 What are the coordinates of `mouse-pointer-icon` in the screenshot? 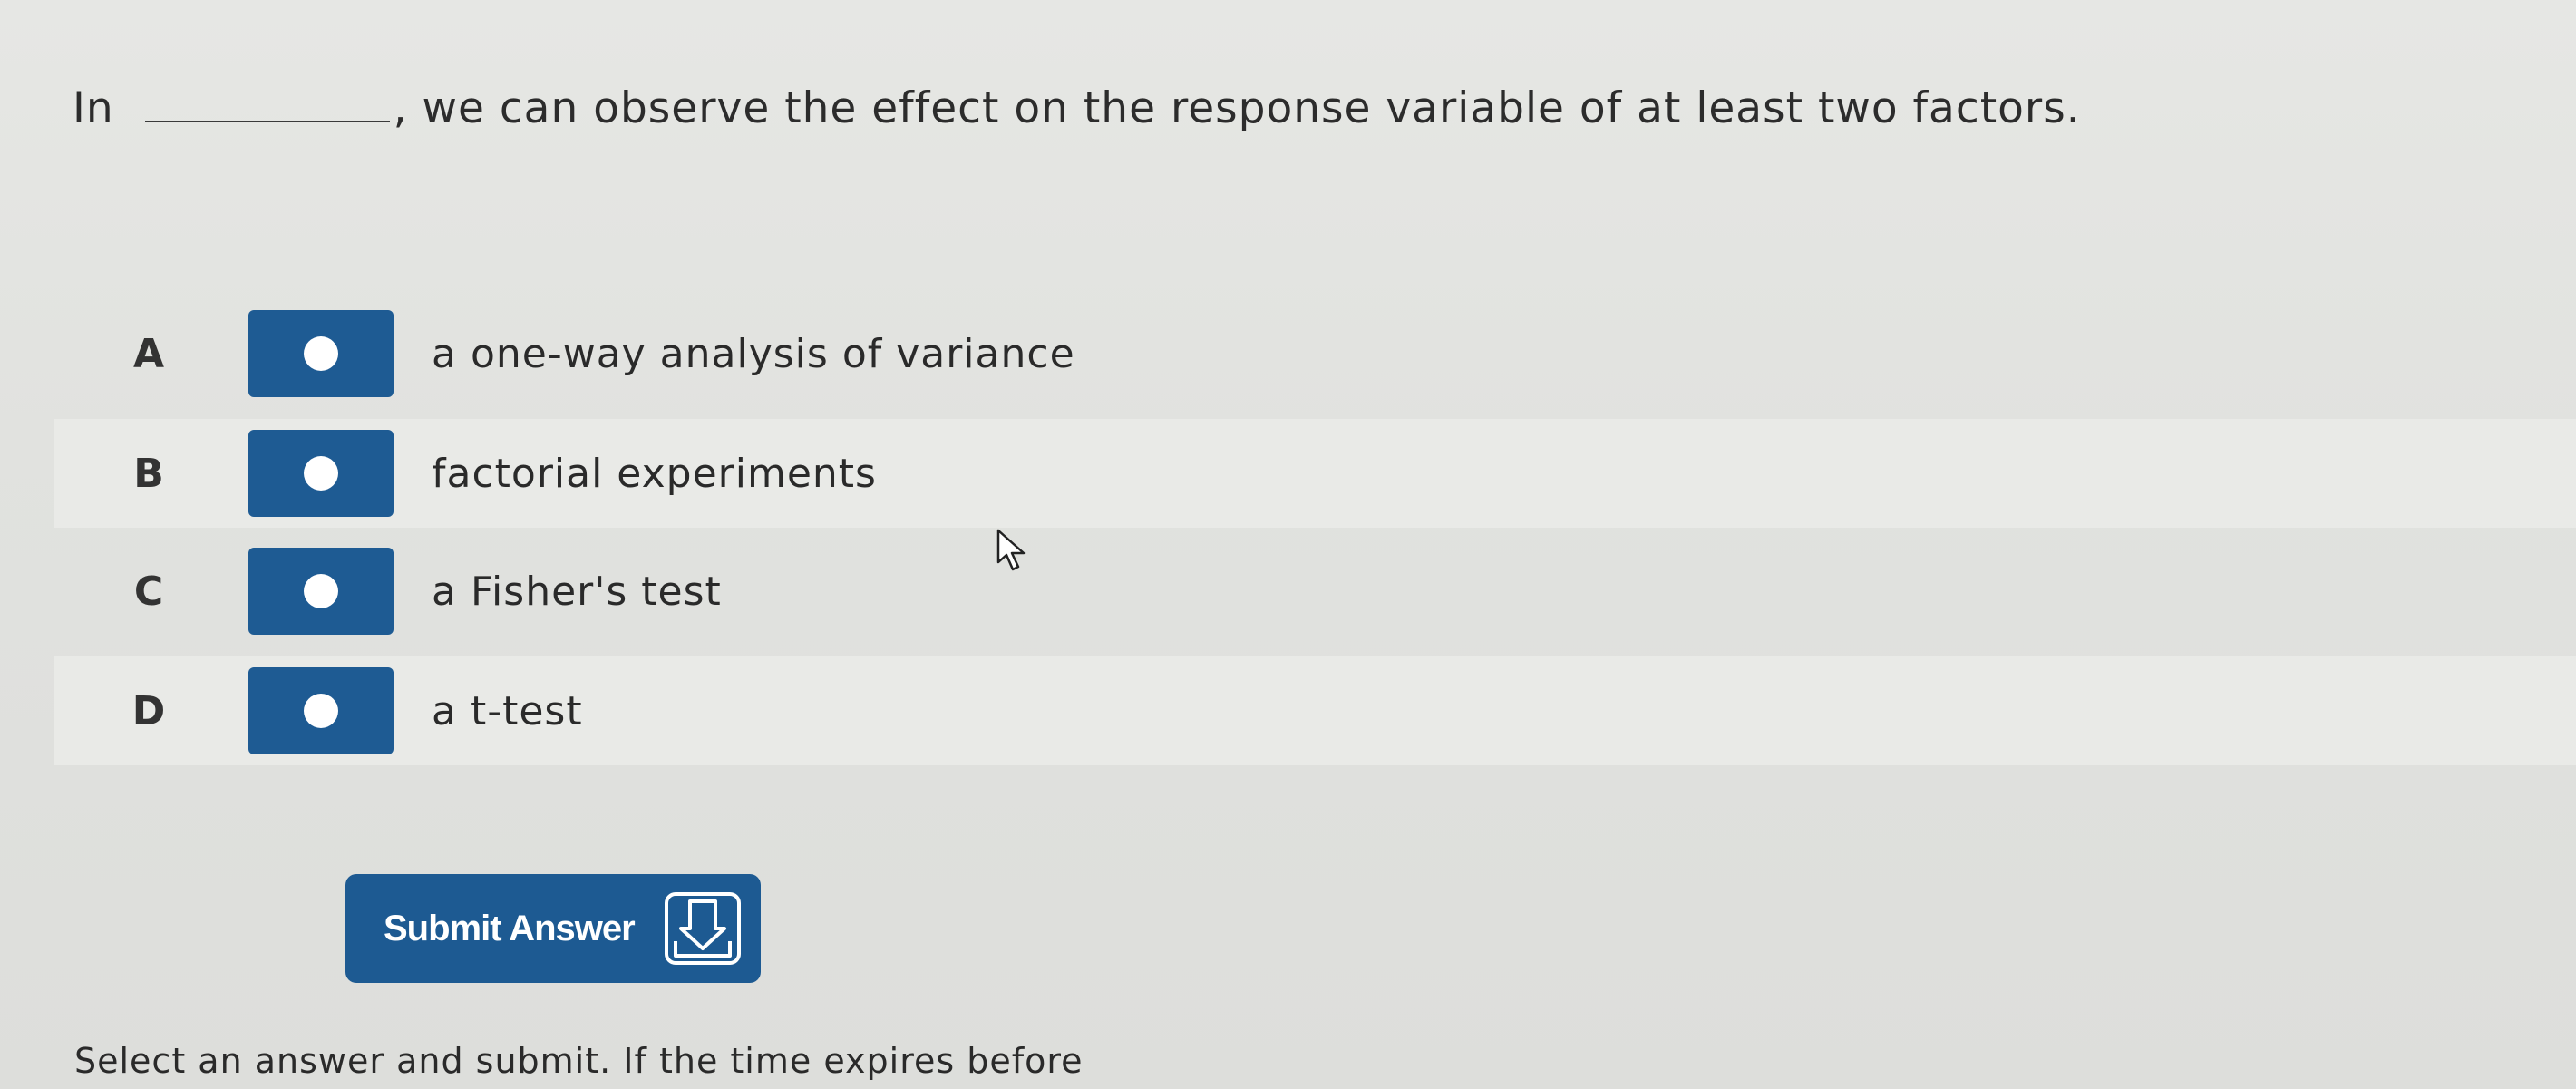 It's located at (1011, 550).